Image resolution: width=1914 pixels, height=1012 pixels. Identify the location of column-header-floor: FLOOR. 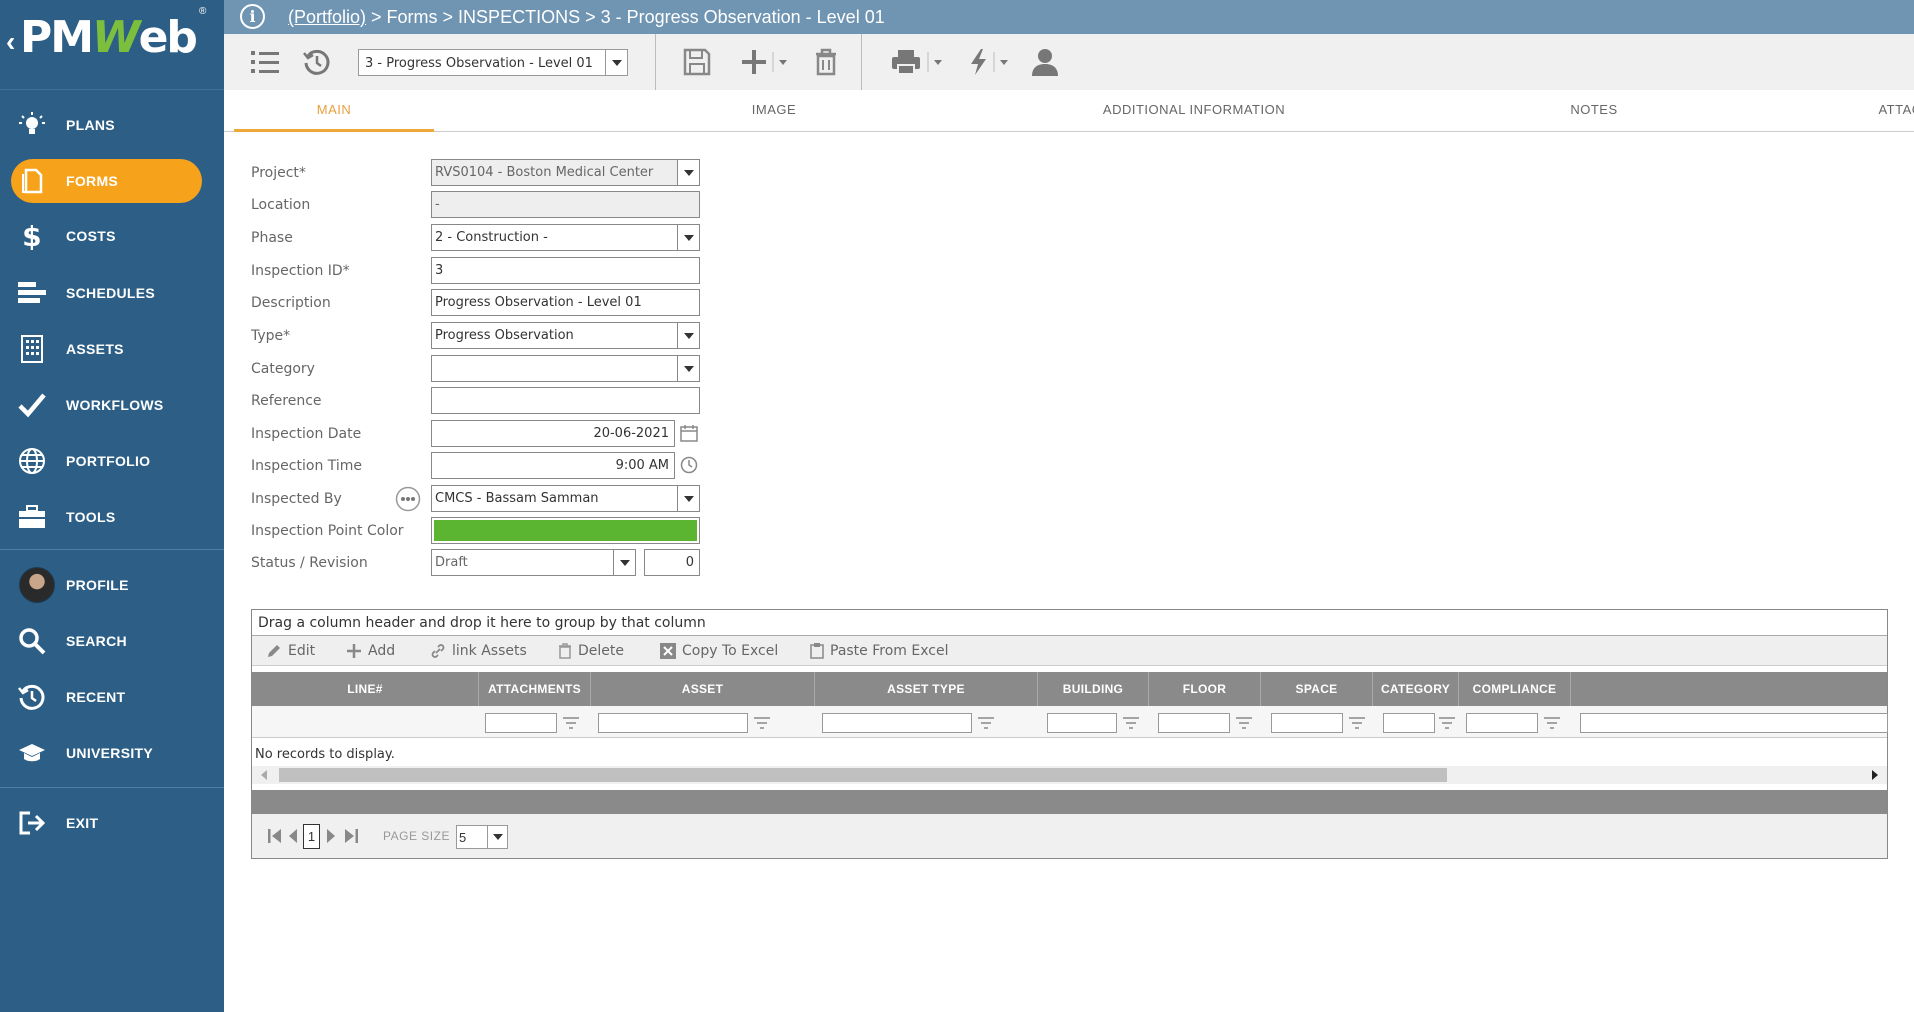
(1205, 689).